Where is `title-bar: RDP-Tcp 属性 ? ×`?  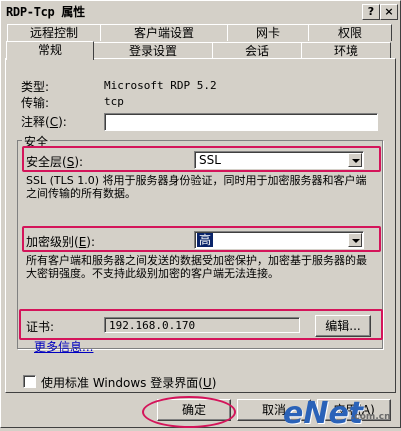
title-bar: RDP-Tcp 属性 ? × is located at coordinates (200, 12).